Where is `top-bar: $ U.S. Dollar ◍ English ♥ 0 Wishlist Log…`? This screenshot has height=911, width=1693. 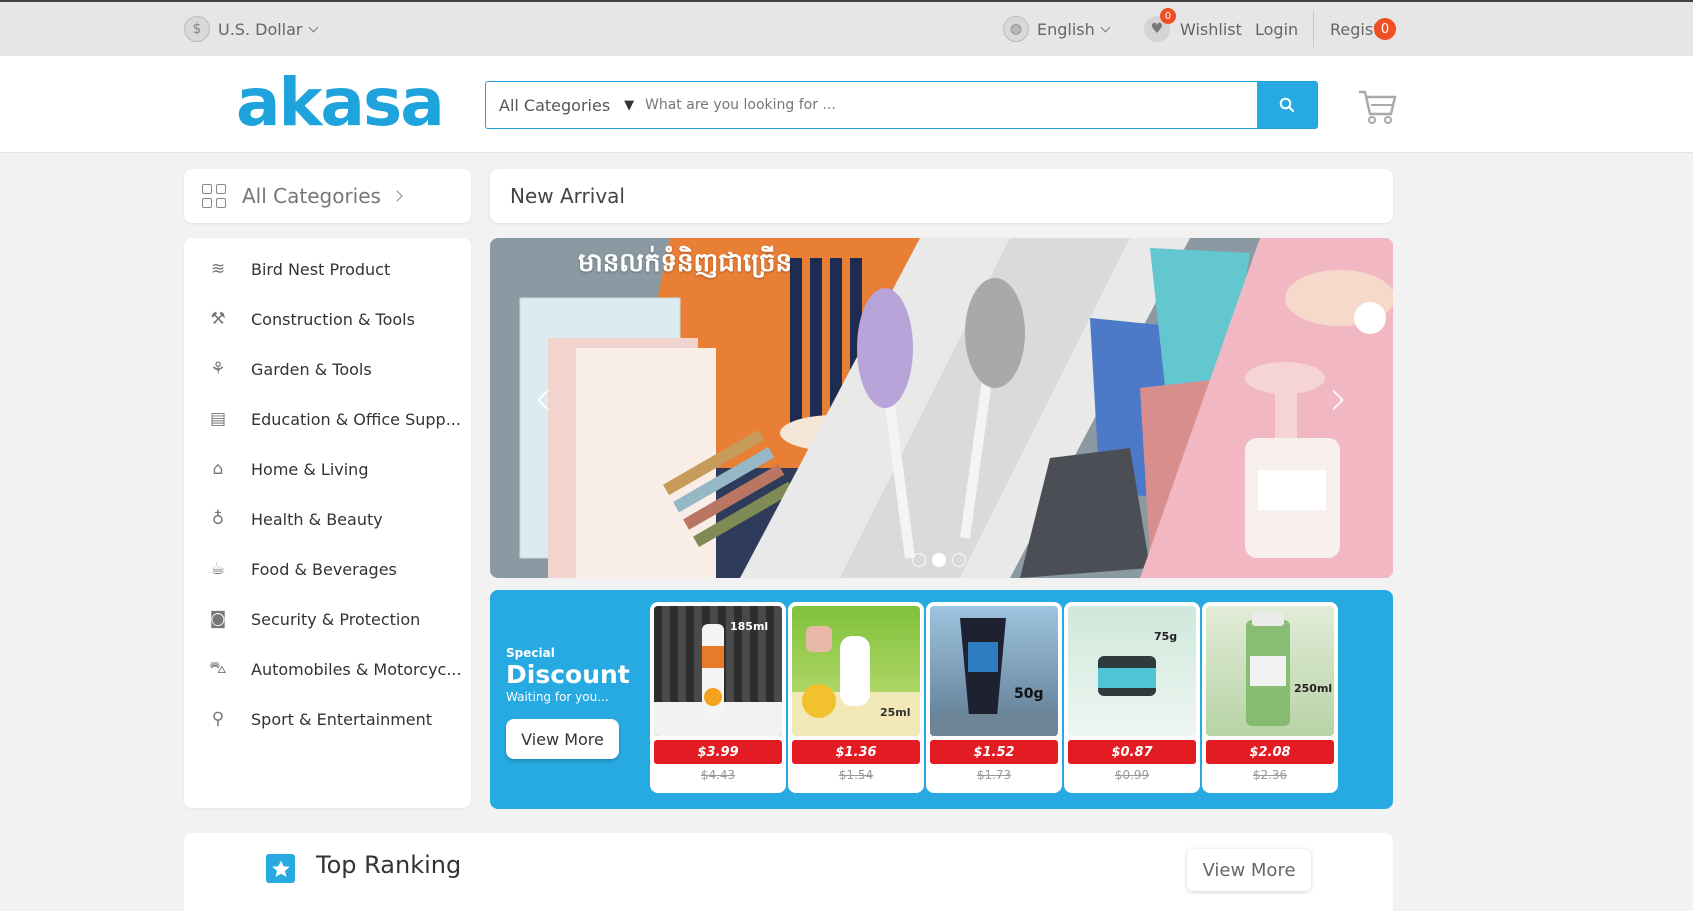 top-bar: $ U.S. Dollar ◍ English ♥ 0 Wishlist Log… is located at coordinates (846, 28).